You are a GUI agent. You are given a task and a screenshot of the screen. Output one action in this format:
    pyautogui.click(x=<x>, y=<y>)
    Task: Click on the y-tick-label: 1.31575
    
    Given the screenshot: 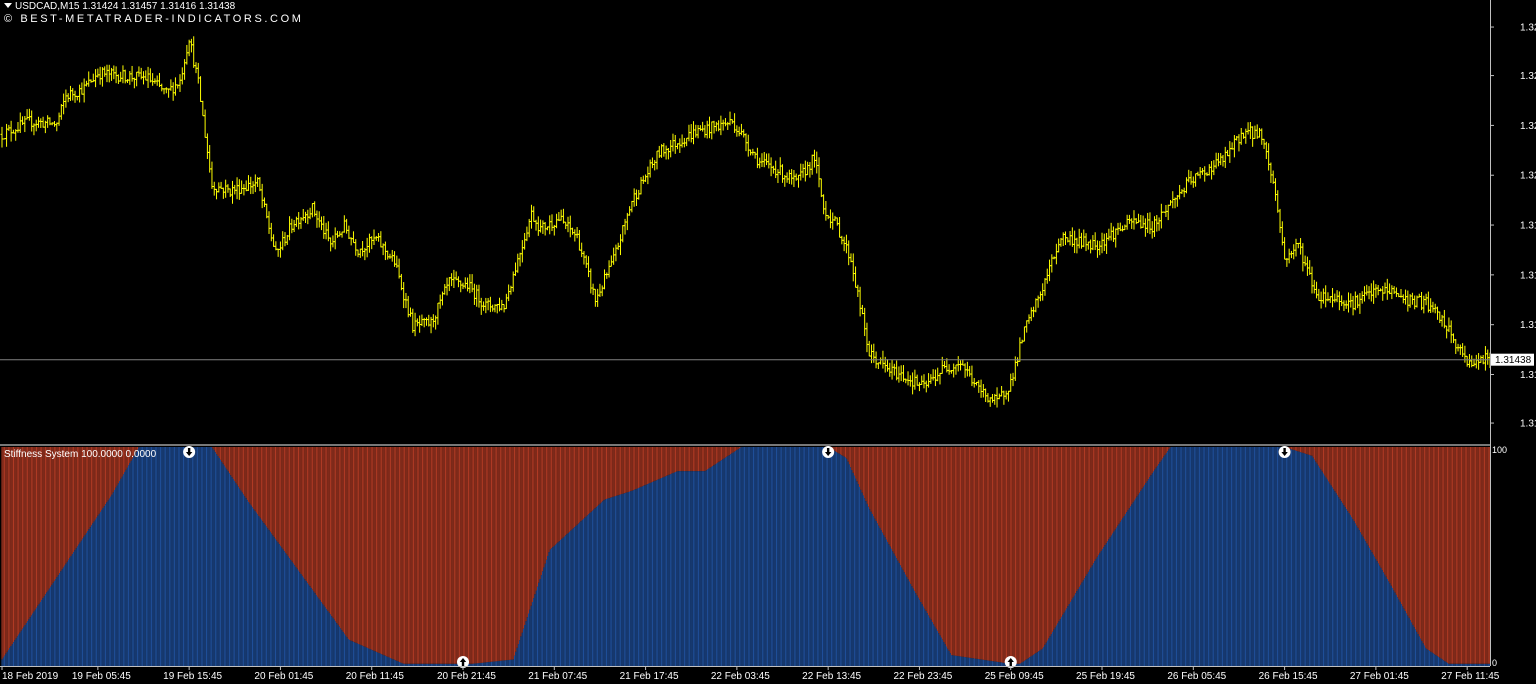 What is the action you would take?
    pyautogui.click(x=1528, y=325)
    